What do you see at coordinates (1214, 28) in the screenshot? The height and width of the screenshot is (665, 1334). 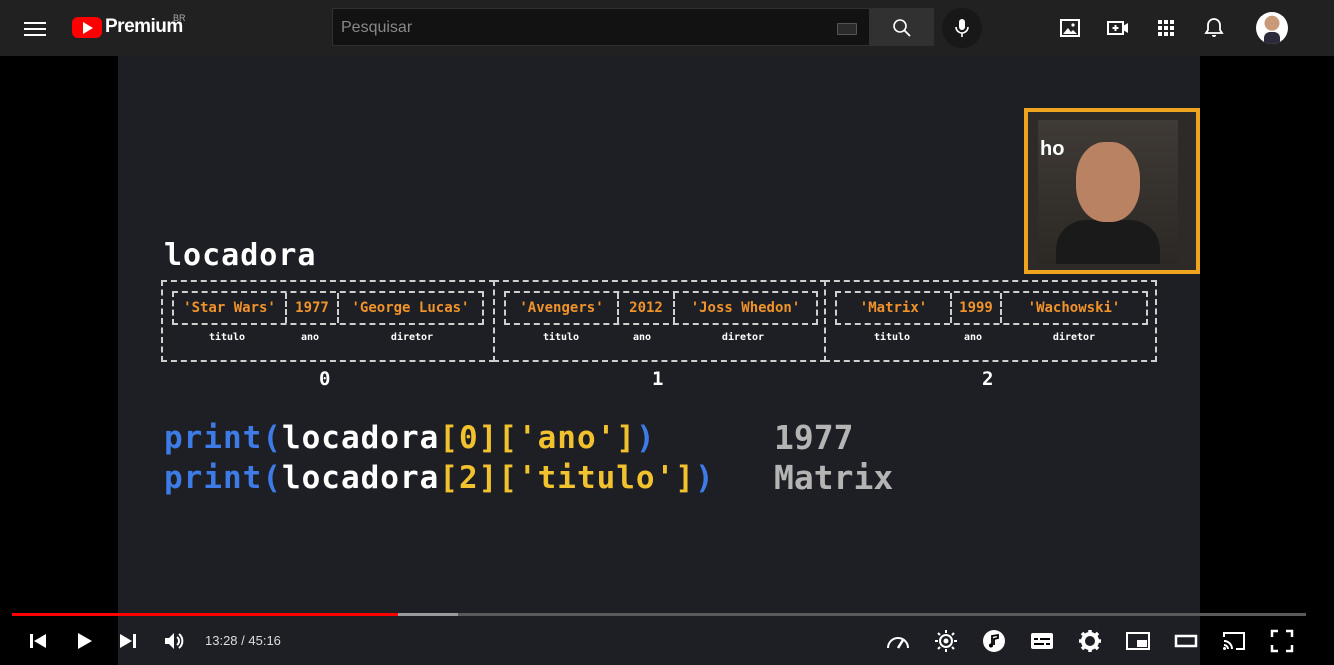 I see `notifications-bell-icon` at bounding box center [1214, 28].